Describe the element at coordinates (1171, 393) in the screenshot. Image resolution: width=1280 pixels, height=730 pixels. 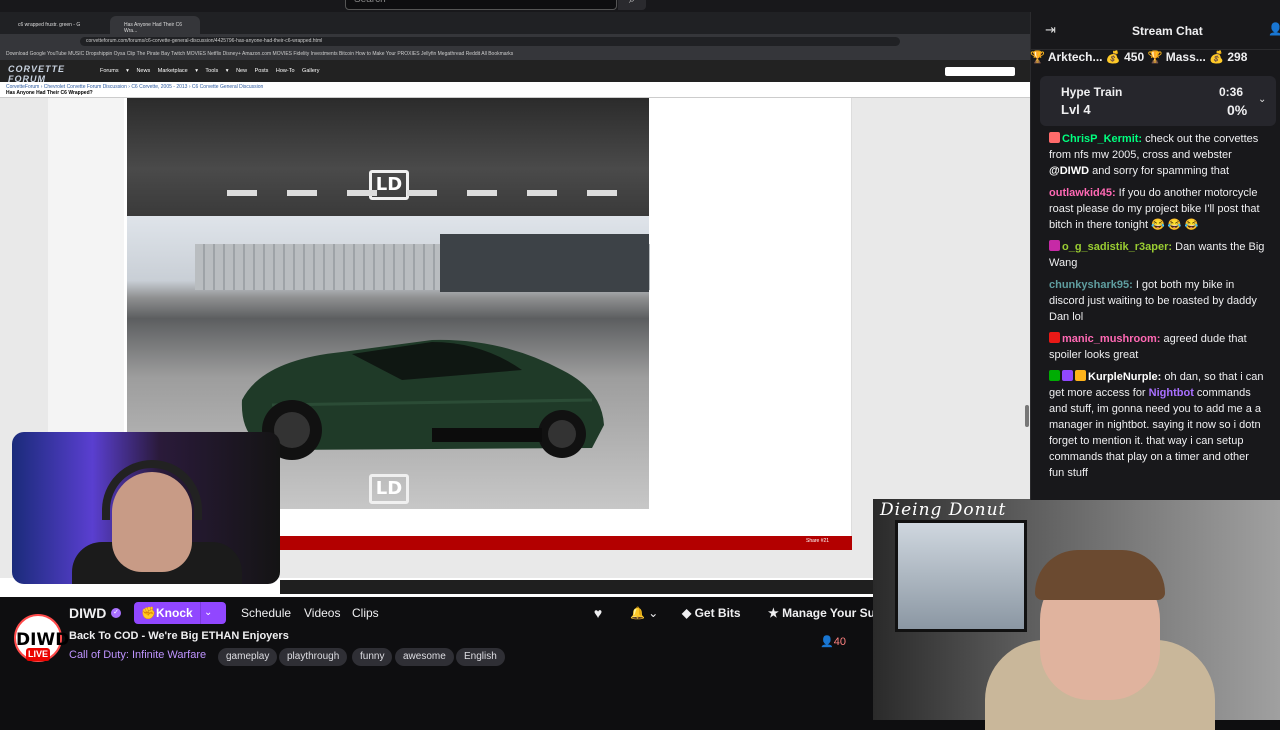
I see `chat-mention: Nightbot` at that location.